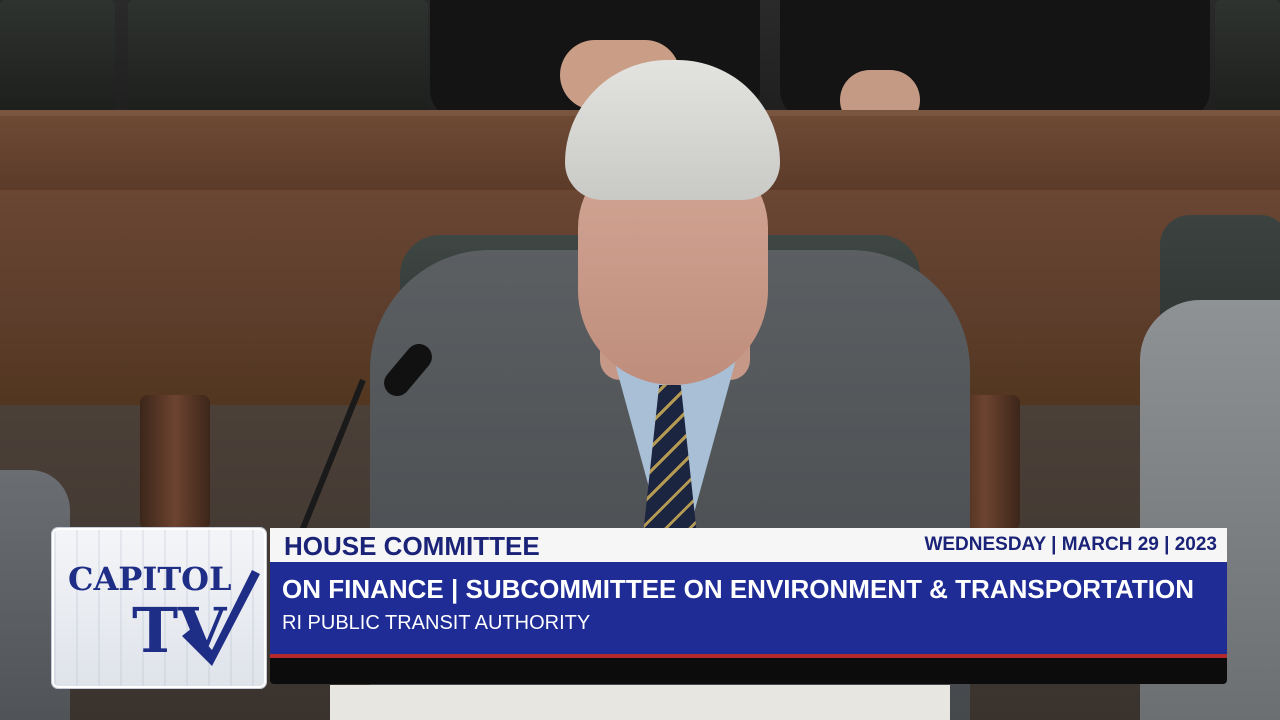 The width and height of the screenshot is (1280, 720). What do you see at coordinates (412, 546) in the screenshot?
I see `banner-title: HOUSE COMMITTEE` at bounding box center [412, 546].